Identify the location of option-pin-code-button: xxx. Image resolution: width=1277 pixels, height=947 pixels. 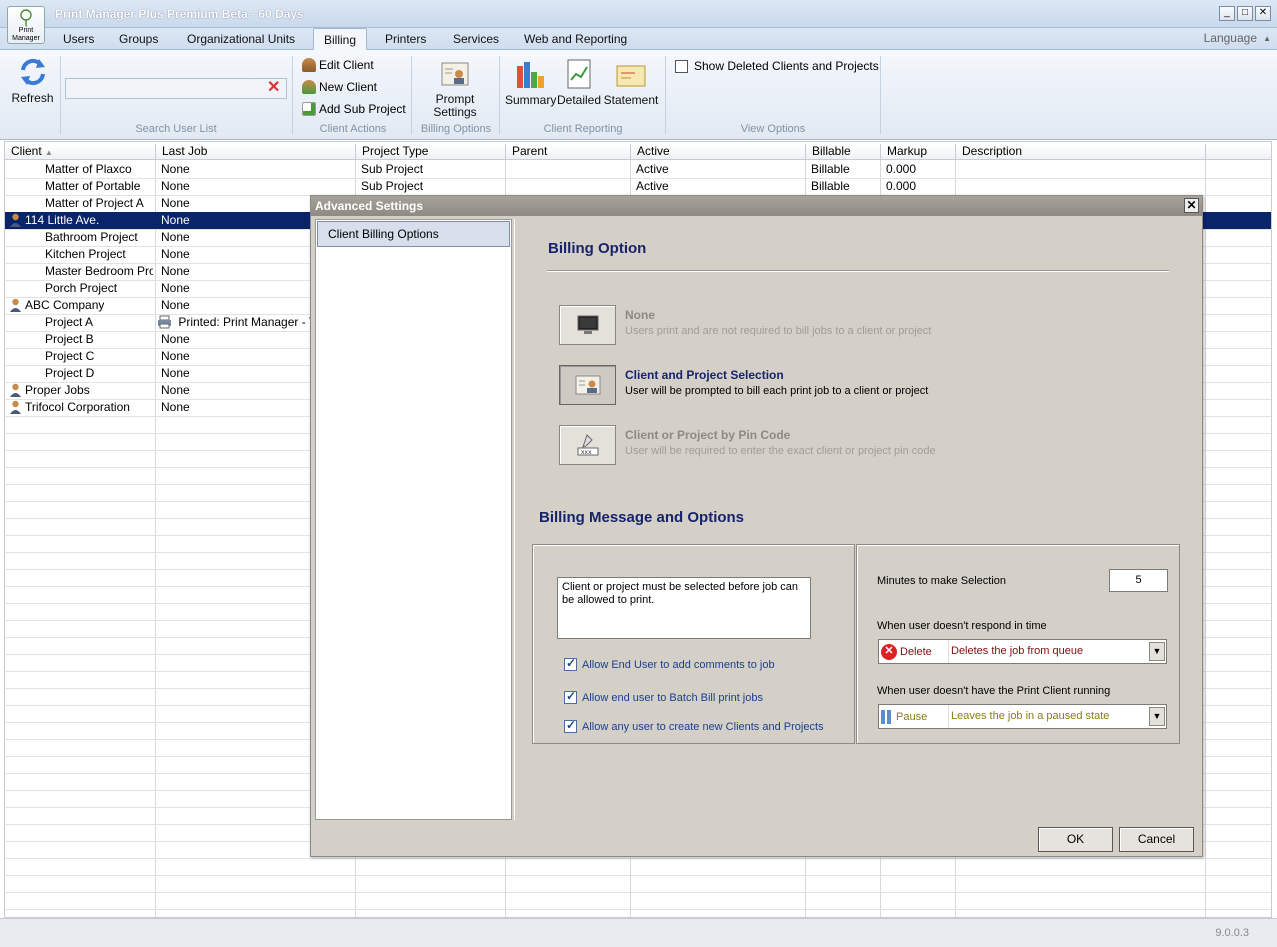
(587, 445).